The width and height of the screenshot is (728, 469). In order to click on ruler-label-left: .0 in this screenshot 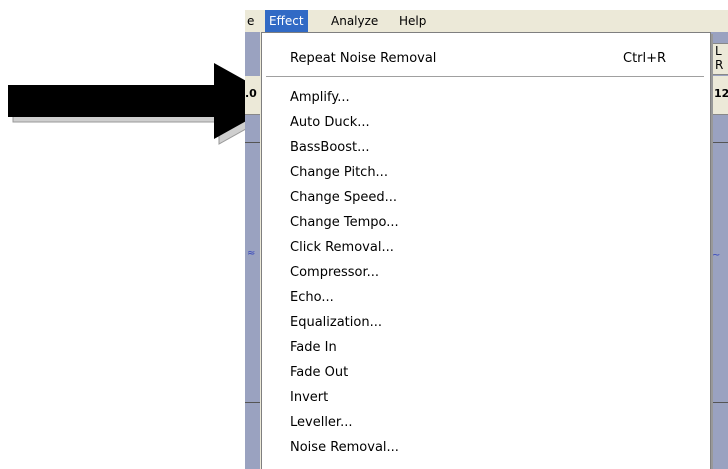, I will do `click(251, 93)`.